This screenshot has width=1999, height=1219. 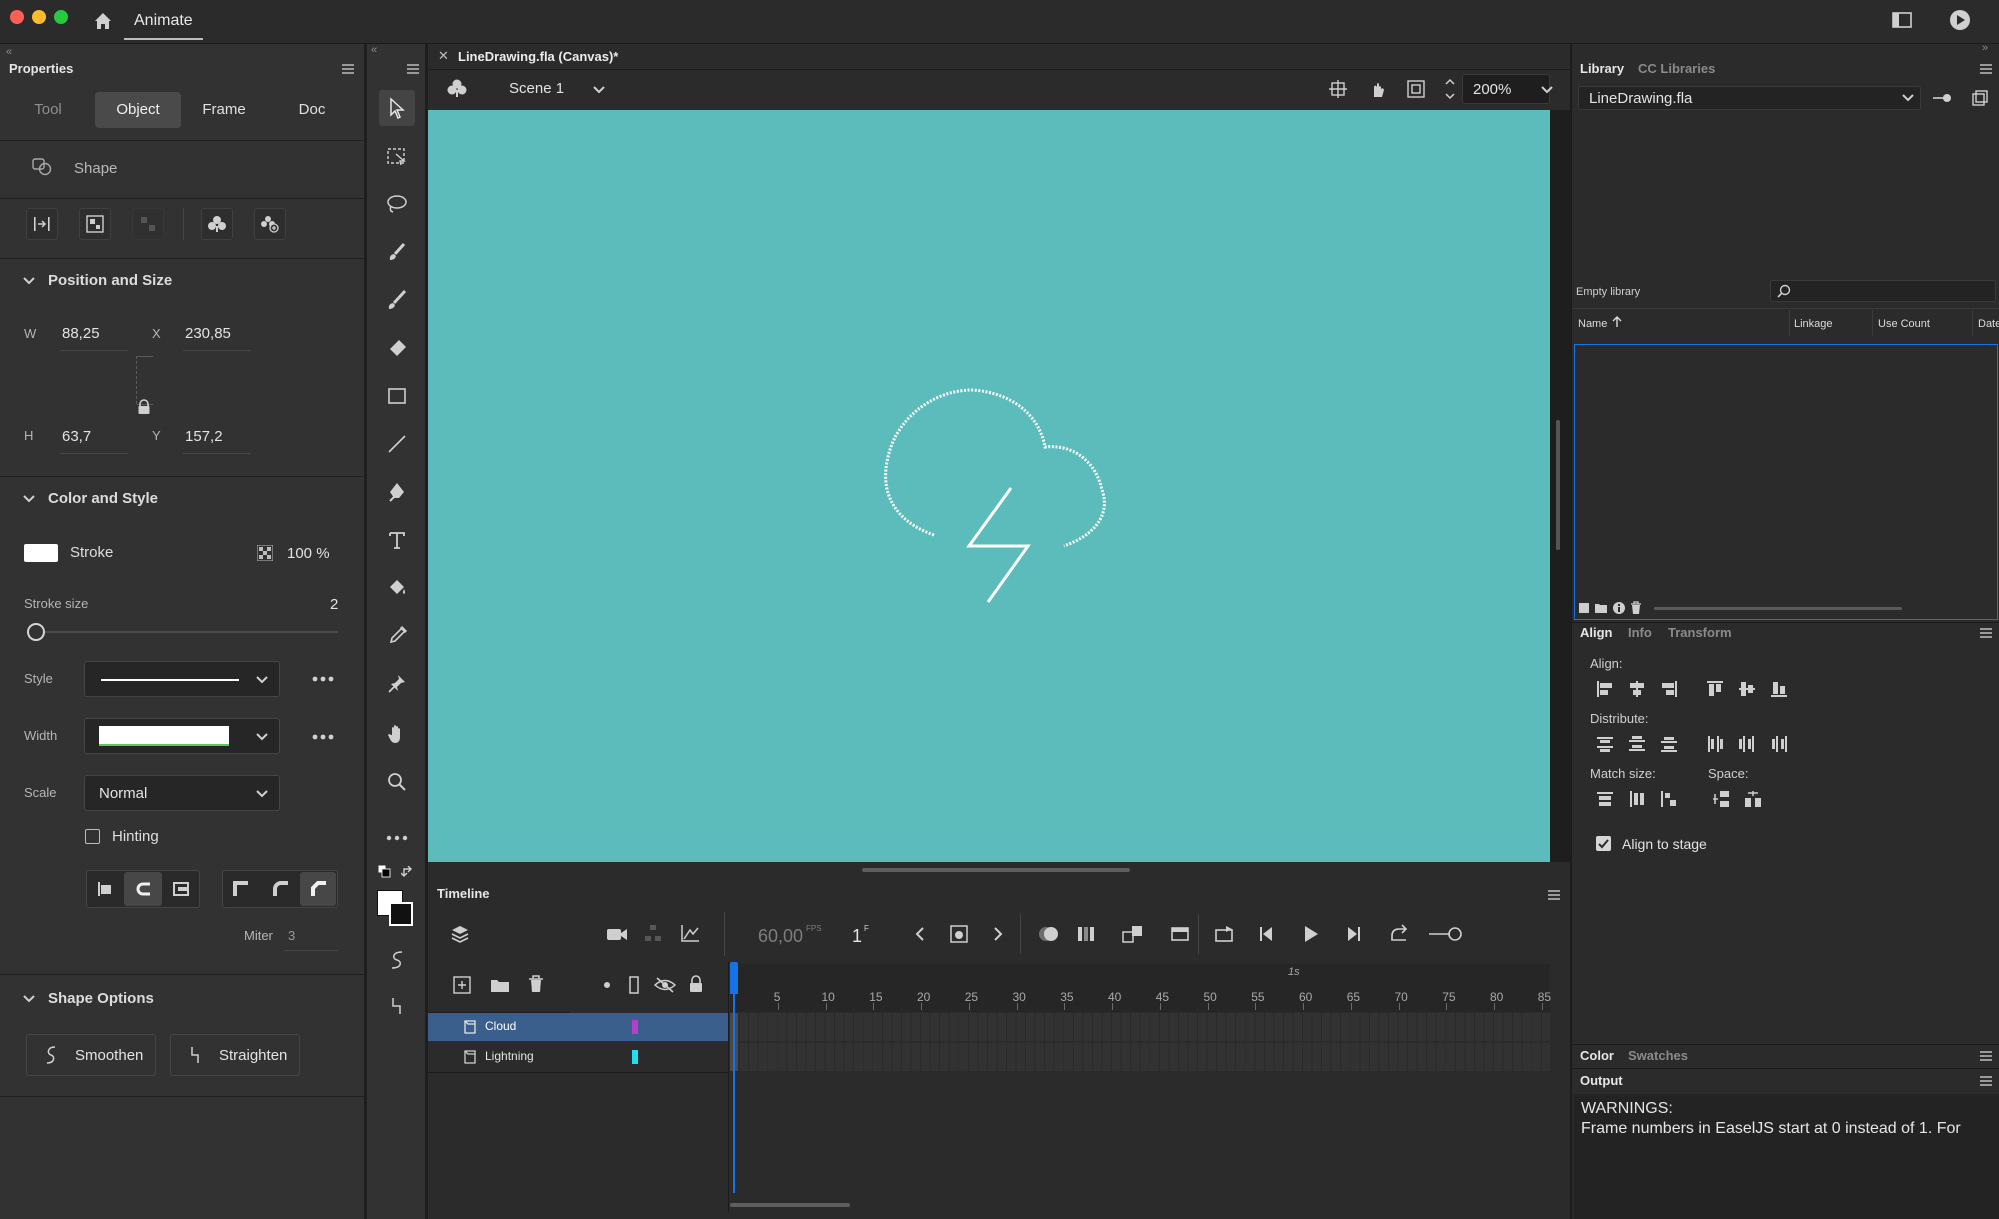 What do you see at coordinates (397, 1006) in the screenshot?
I see `straighten-option-icon` at bounding box center [397, 1006].